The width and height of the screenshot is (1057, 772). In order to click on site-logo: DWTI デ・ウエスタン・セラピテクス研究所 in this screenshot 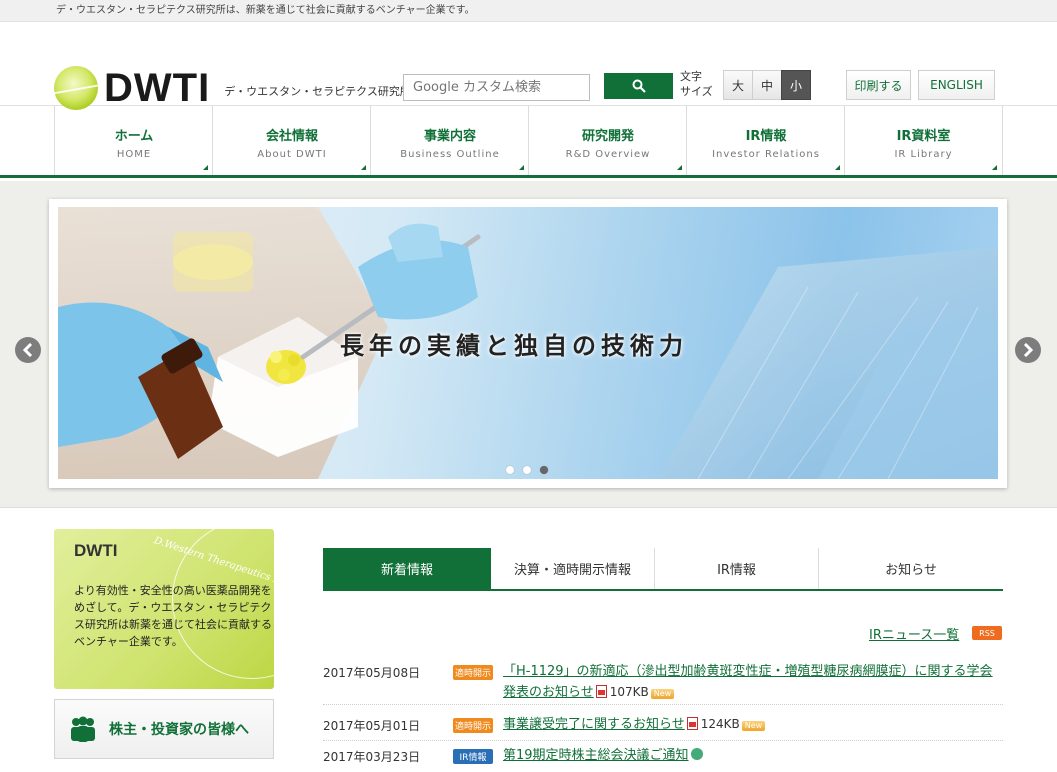, I will do `click(232, 88)`.